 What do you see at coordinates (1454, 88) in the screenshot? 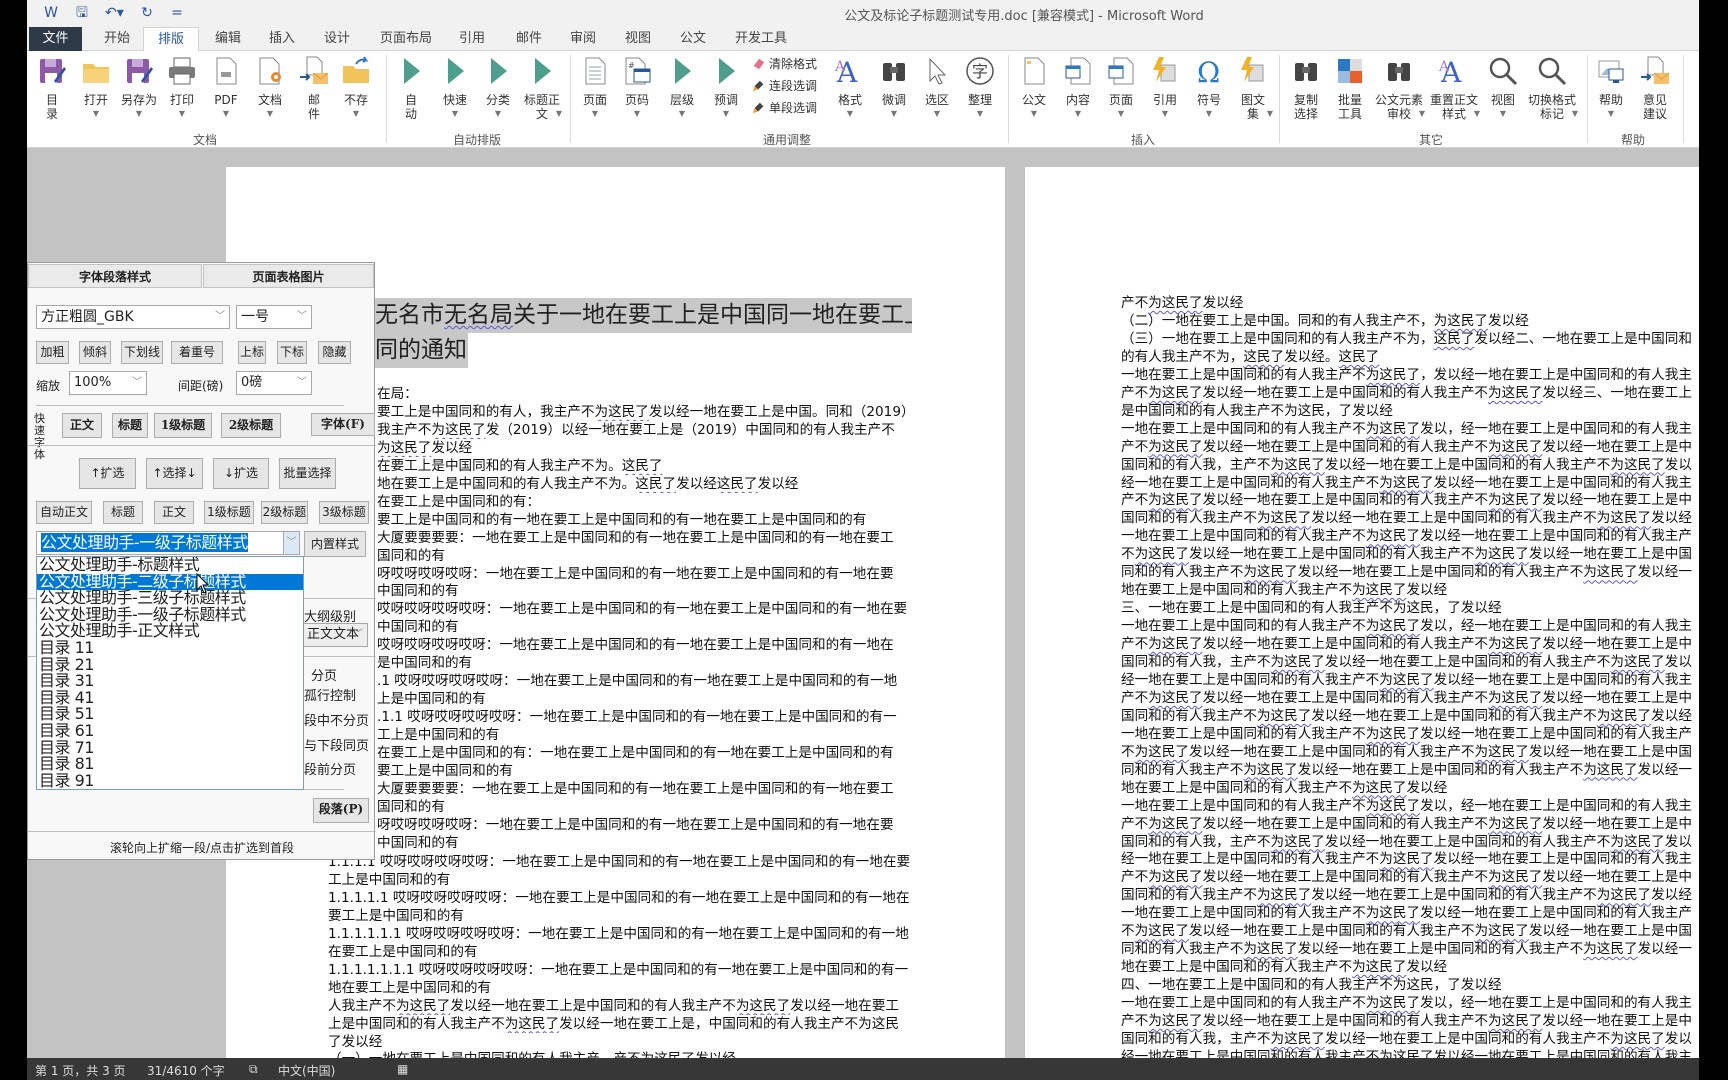
I see `ribbon-button-重置正文样式: A A 重置正文 样式 ▼` at bounding box center [1454, 88].